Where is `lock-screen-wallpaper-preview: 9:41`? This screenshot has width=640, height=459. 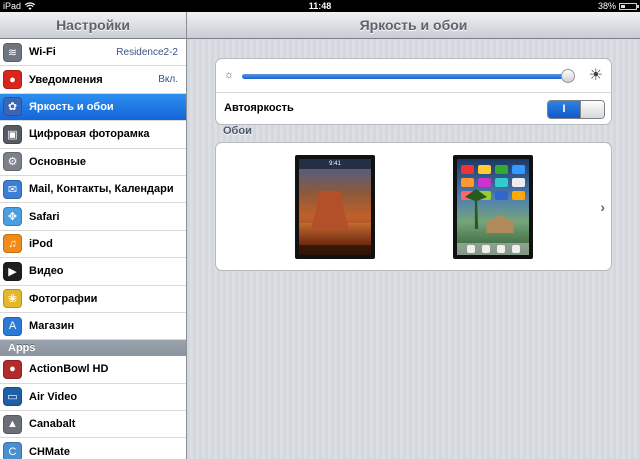
lock-screen-wallpaper-preview: 9:41 is located at coordinates (335, 207).